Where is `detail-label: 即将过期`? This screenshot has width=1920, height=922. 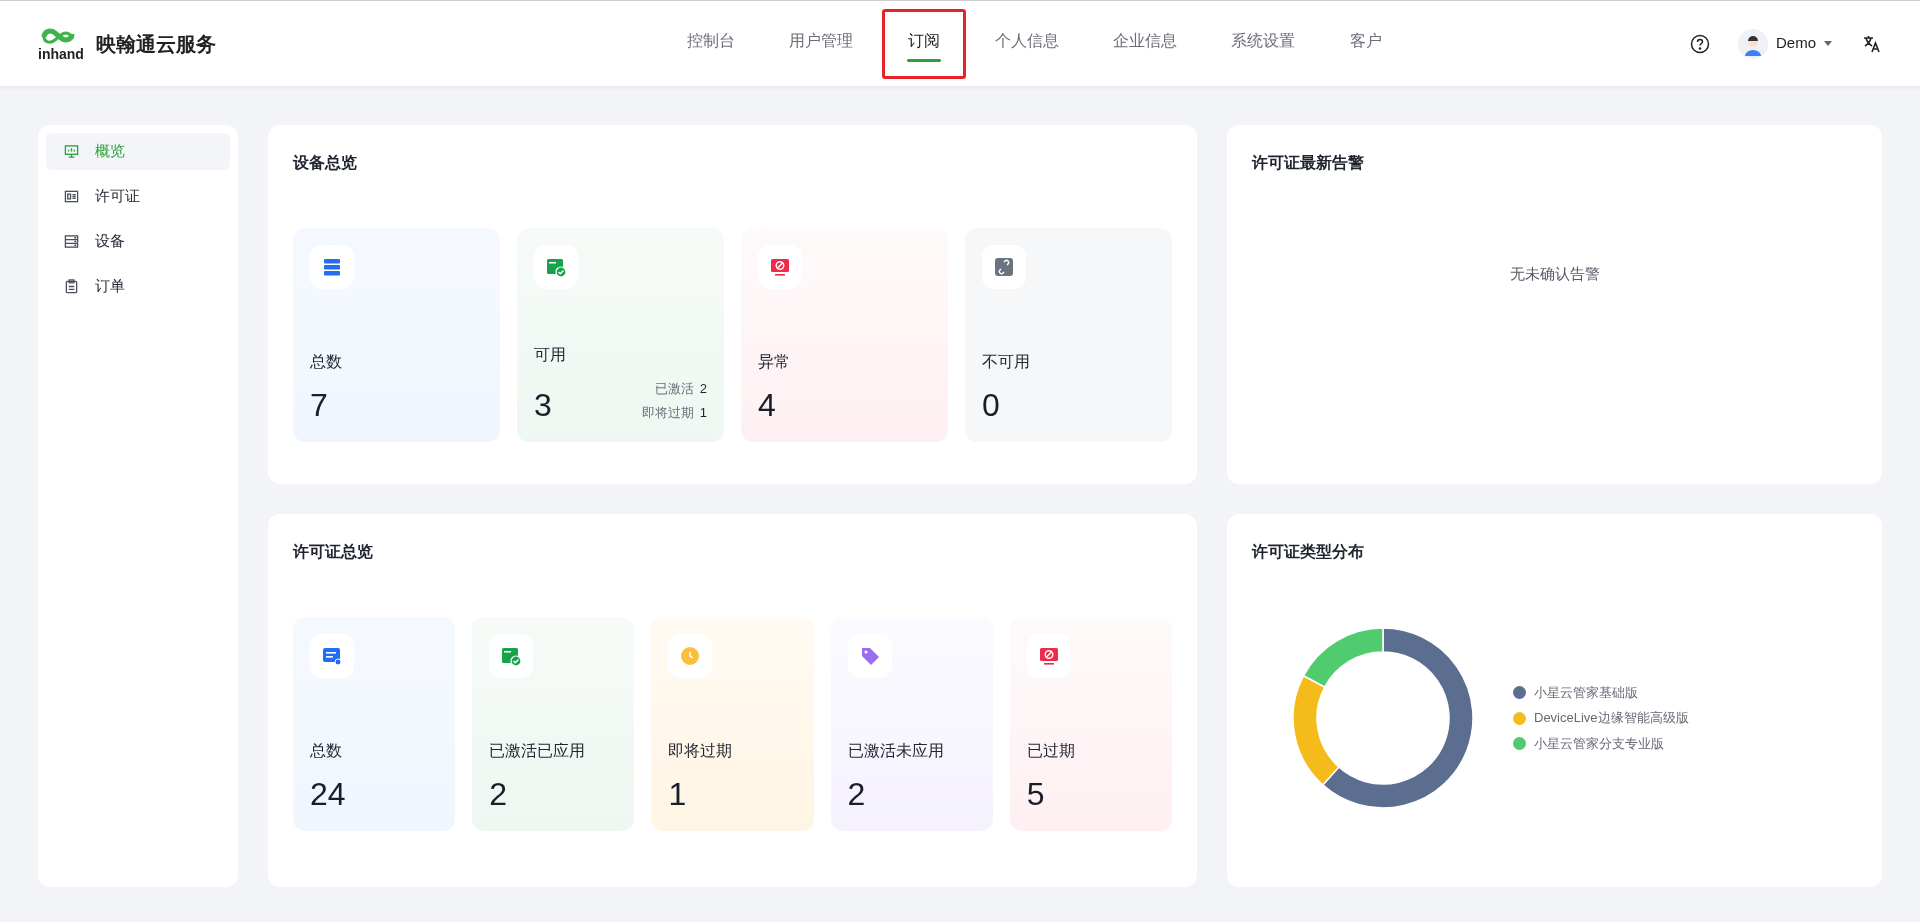
detail-label: 即将过期 is located at coordinates (667, 412).